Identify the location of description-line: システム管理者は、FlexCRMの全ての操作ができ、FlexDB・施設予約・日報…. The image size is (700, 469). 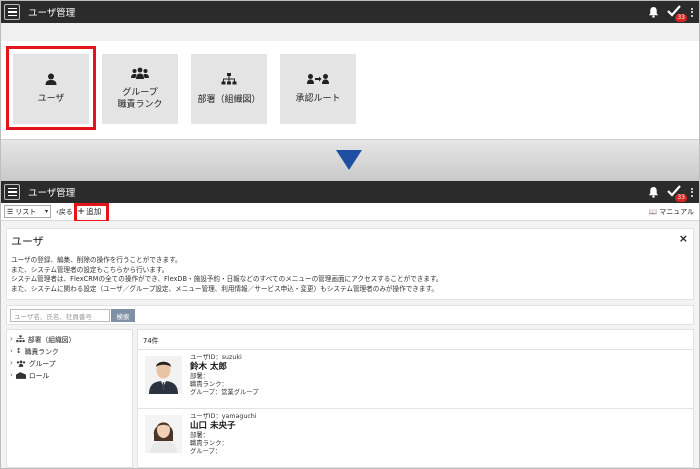
(227, 279).